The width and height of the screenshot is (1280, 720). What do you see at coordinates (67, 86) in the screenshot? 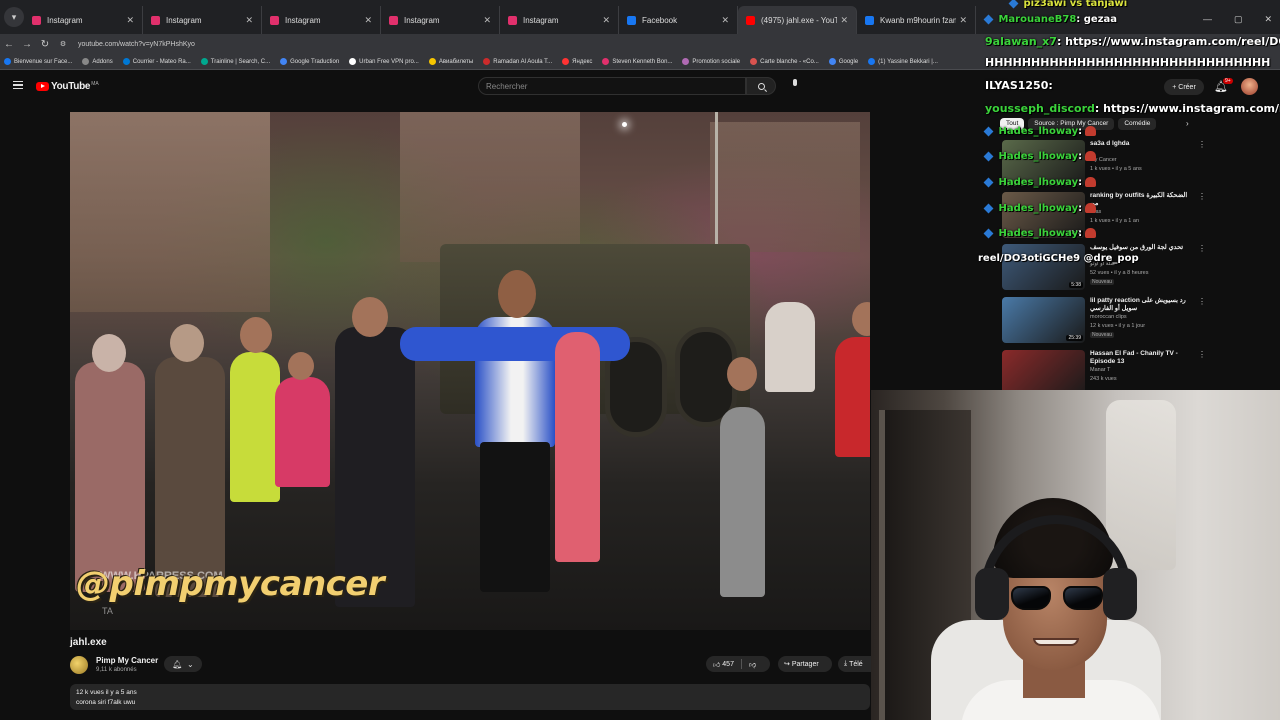
I see `youtube-logo: YouTube MA` at bounding box center [67, 86].